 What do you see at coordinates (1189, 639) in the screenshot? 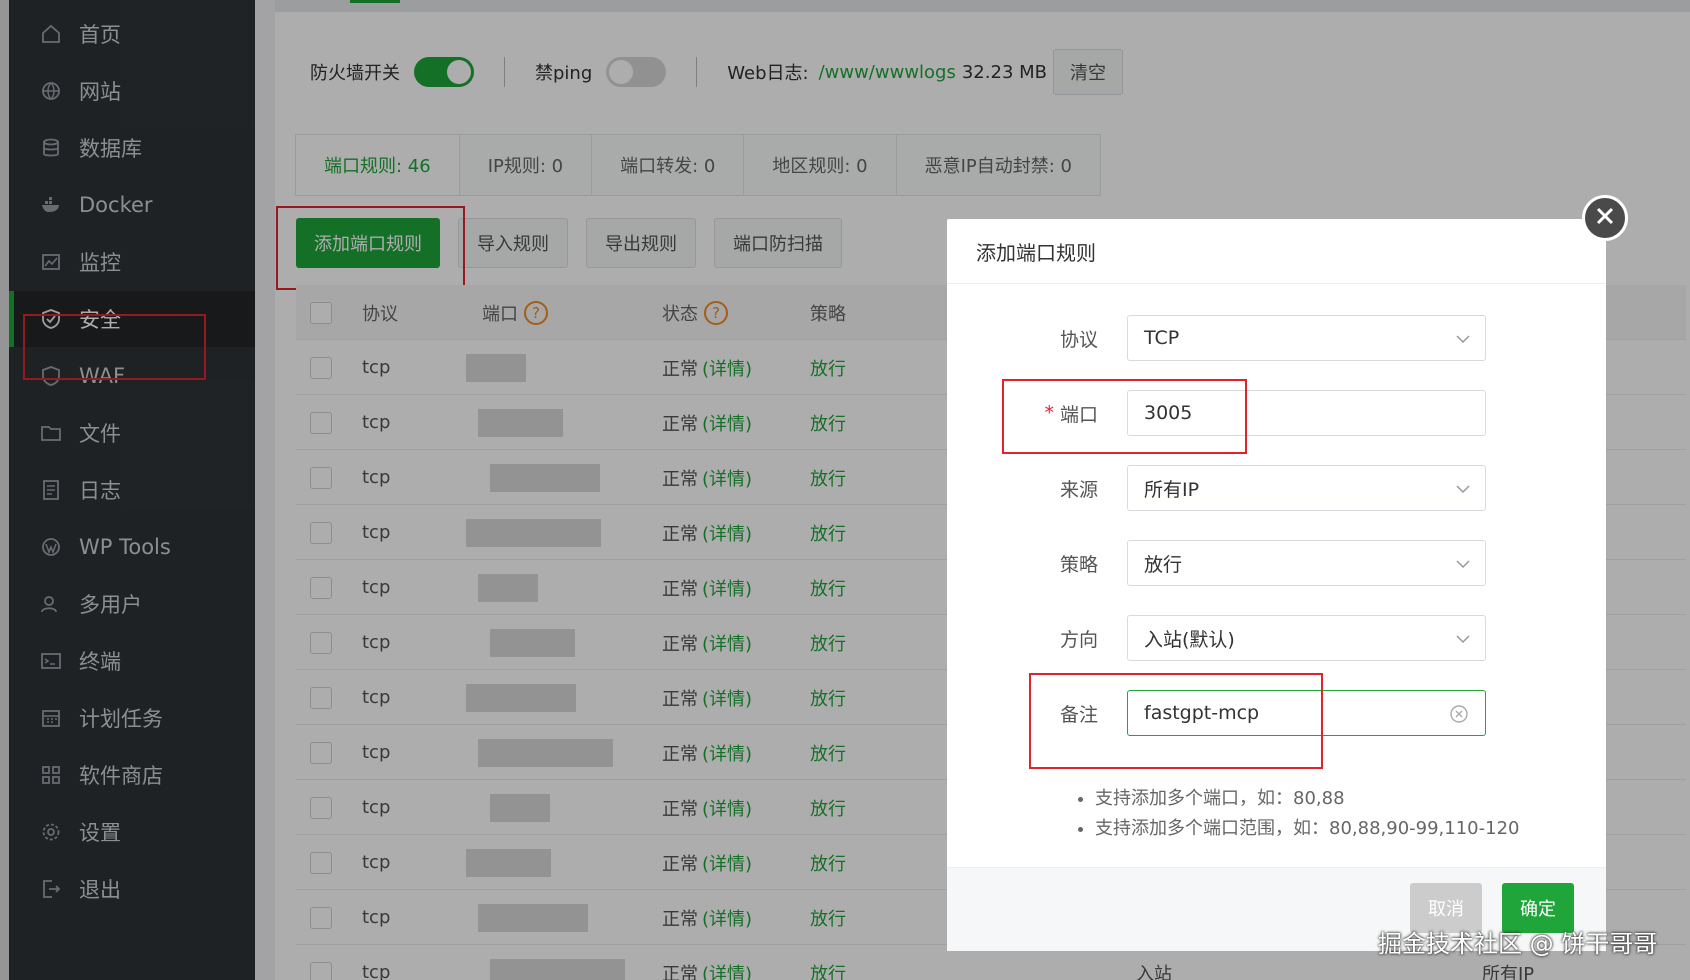
I see `select-value: 入站(默认)` at bounding box center [1189, 639].